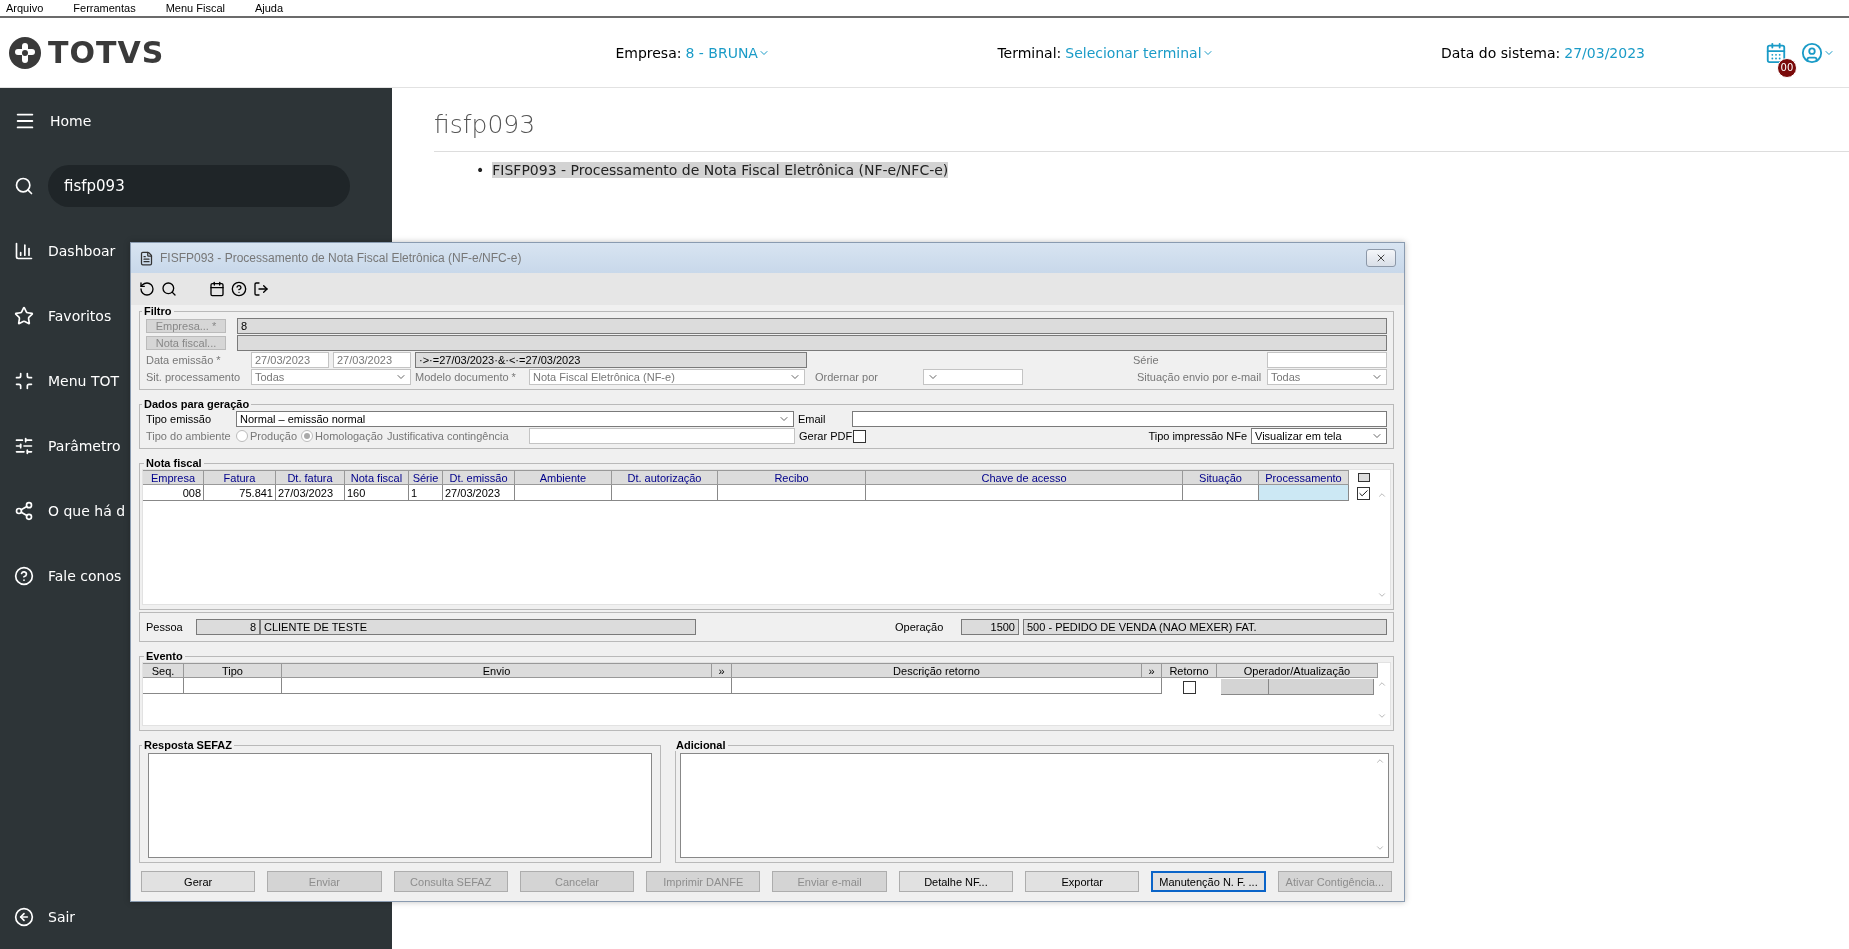 The image size is (1849, 949). I want to click on group-title: Filtro, so click(158, 311).